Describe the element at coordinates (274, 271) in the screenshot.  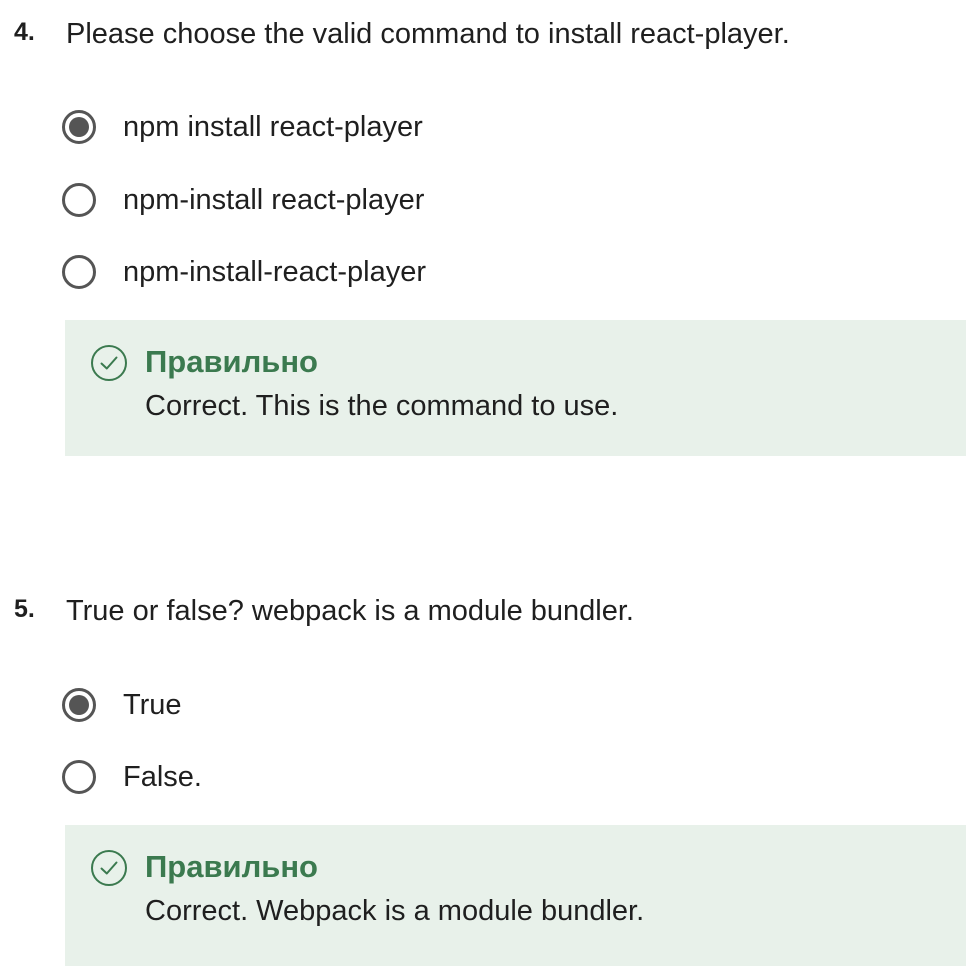
I see `option-label: npm-install-react-player` at that location.